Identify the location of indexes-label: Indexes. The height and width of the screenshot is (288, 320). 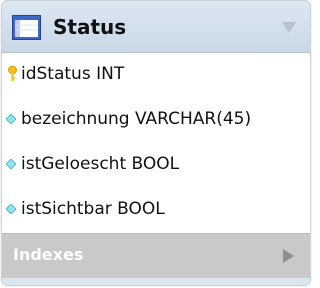
(48, 254).